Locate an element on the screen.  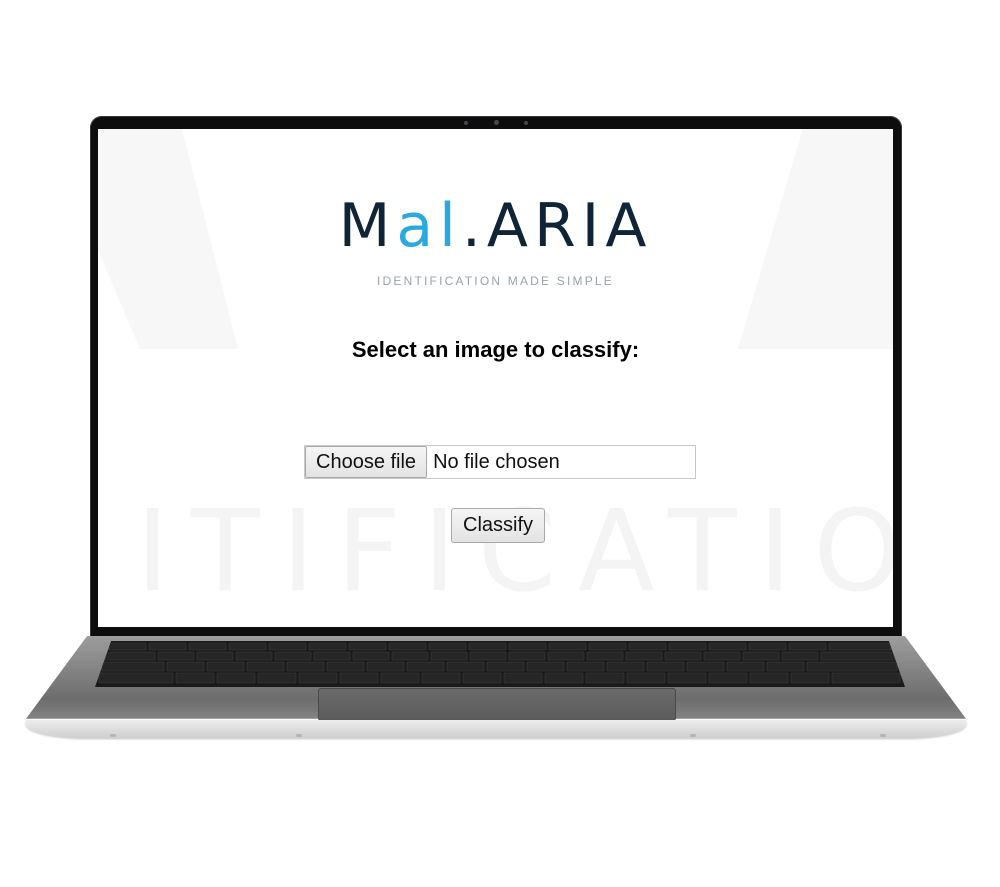
keyboard is located at coordinates (500, 664).